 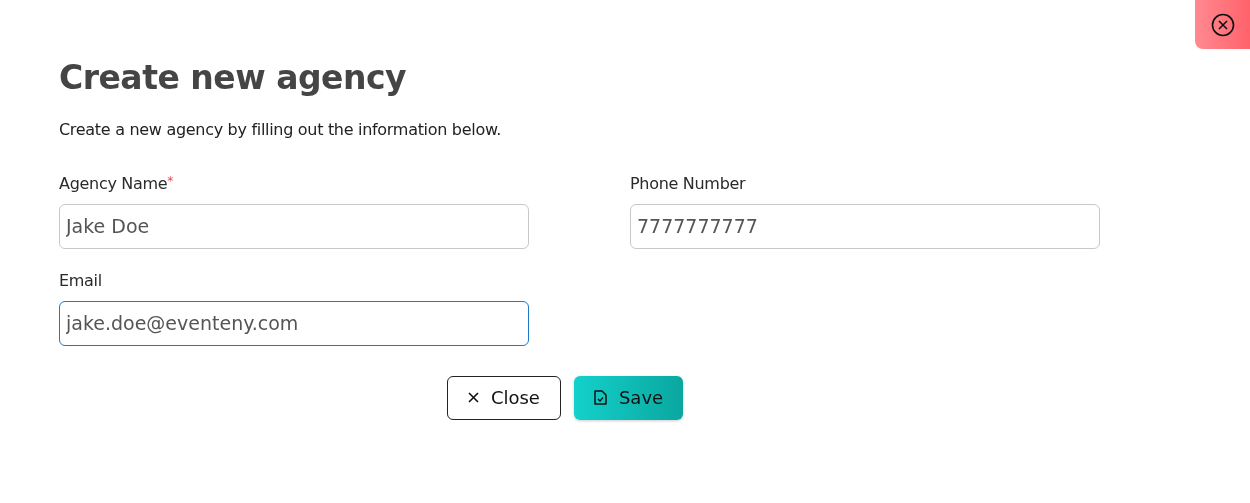 I want to click on required-mark: *, so click(x=170, y=180).